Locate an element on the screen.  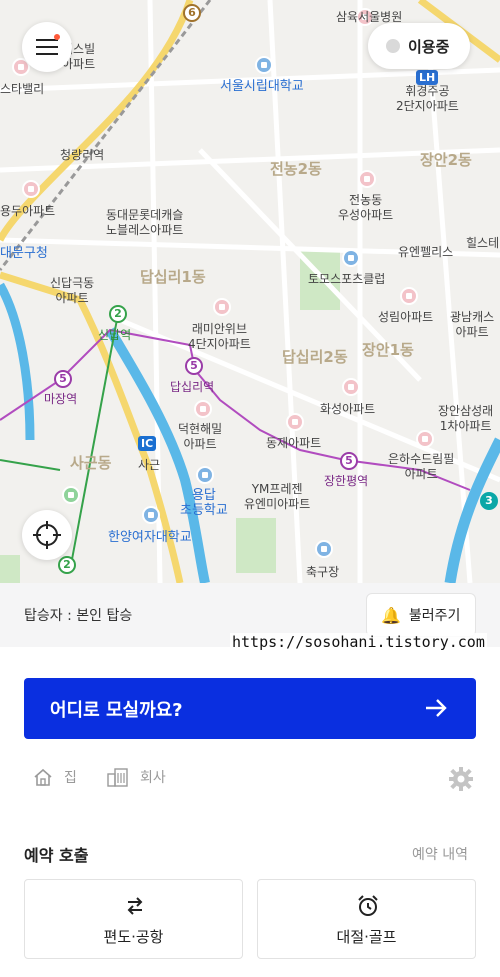
destination-label: 어디로 모실까요? is located at coordinates (116, 710).